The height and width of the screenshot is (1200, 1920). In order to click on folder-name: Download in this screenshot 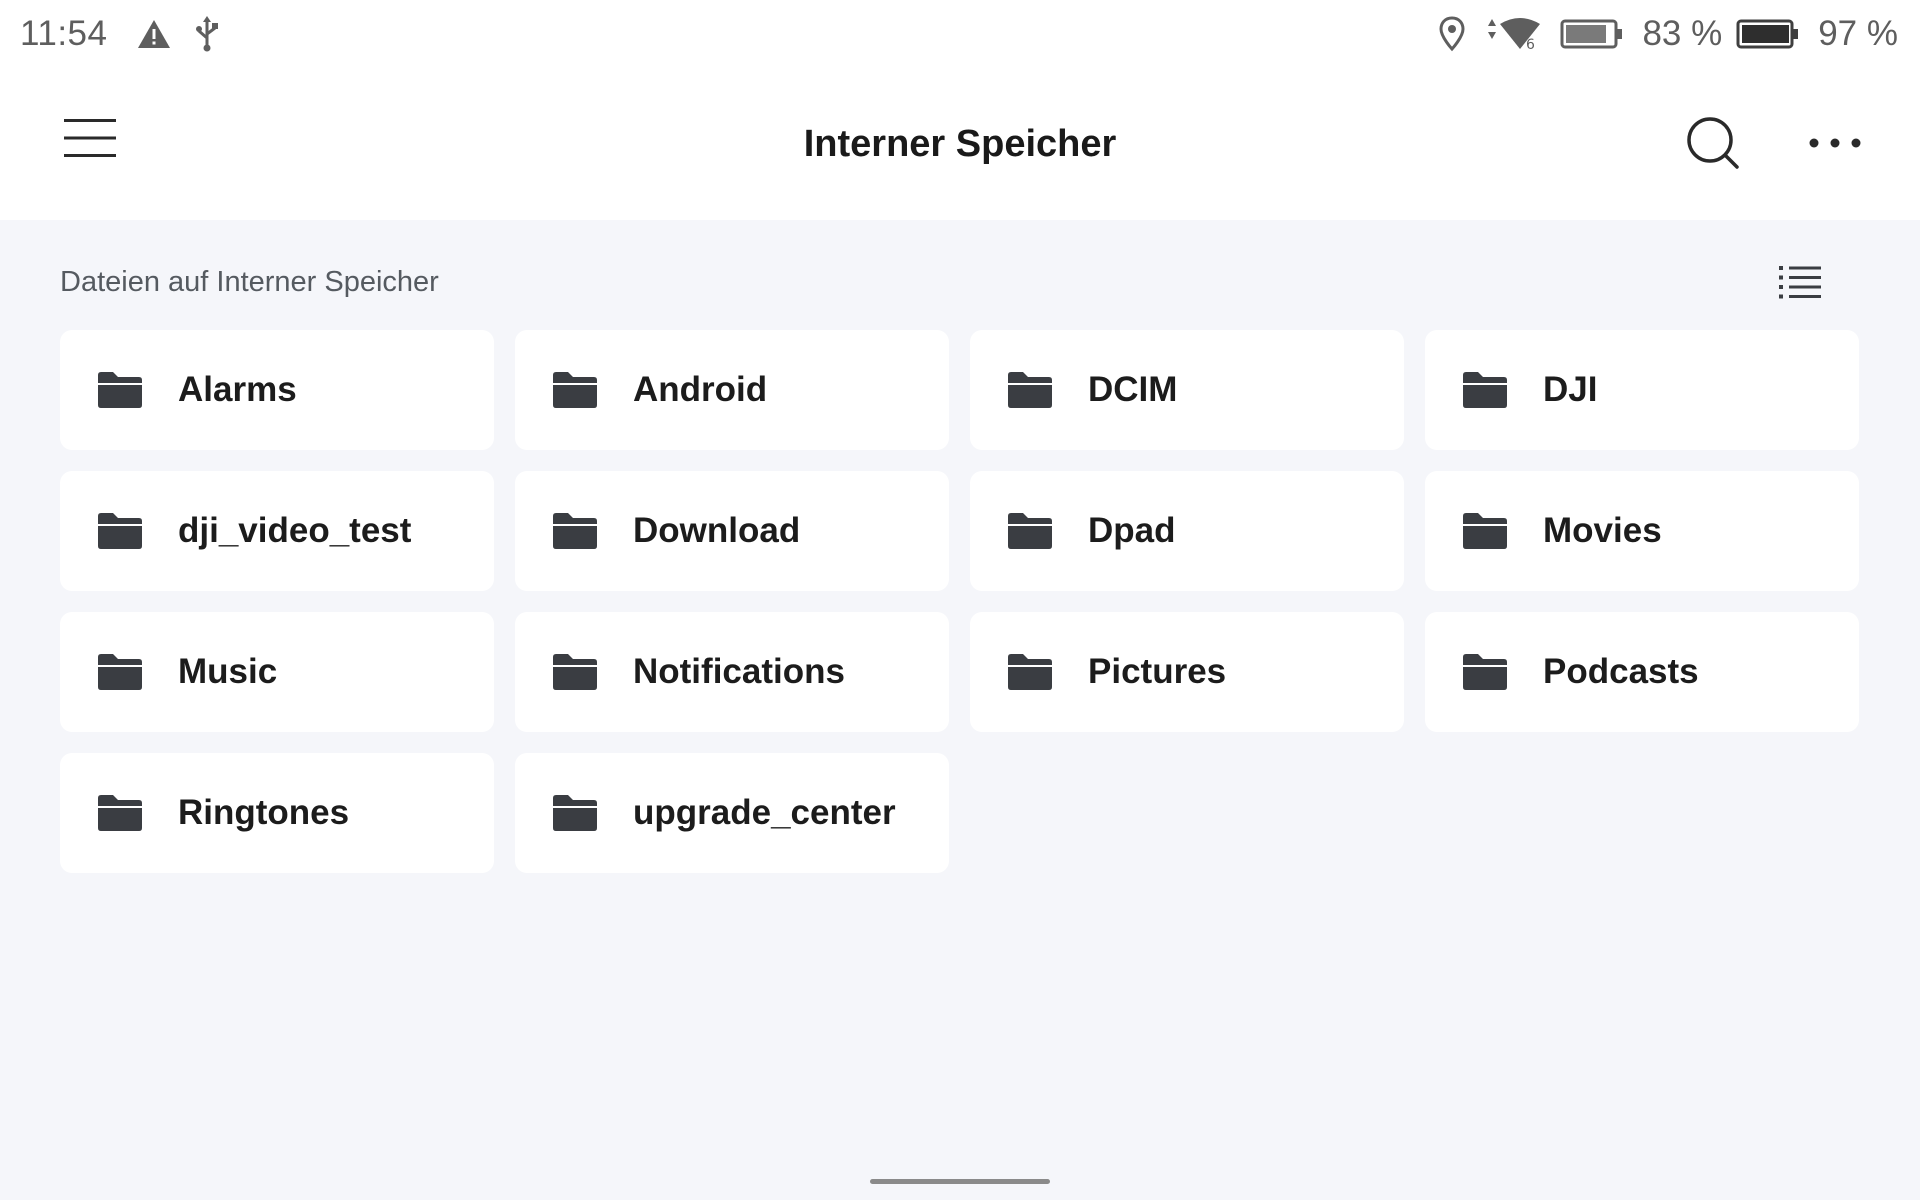, I will do `click(717, 530)`.